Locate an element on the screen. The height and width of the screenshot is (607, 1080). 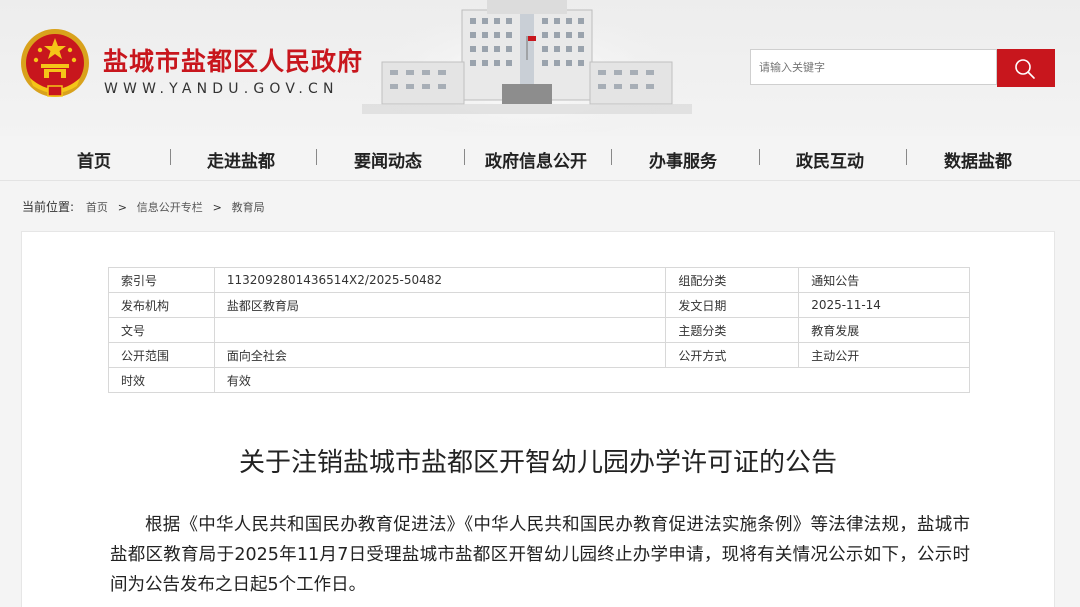
table-row: 文号 主题分类 教育发展 is located at coordinates (539, 330).